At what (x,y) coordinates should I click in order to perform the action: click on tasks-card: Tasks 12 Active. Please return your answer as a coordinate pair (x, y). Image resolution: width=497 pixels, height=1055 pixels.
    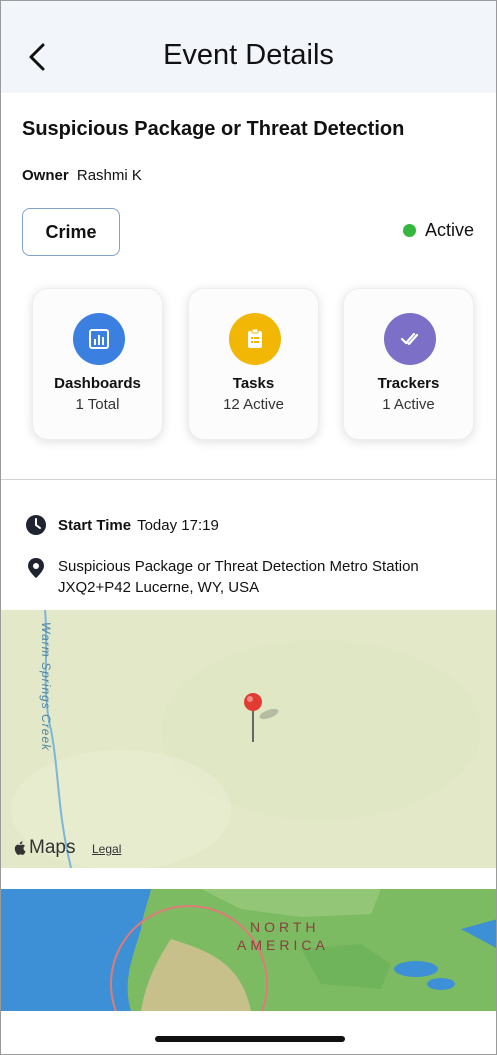
    Looking at the image, I should click on (253, 364).